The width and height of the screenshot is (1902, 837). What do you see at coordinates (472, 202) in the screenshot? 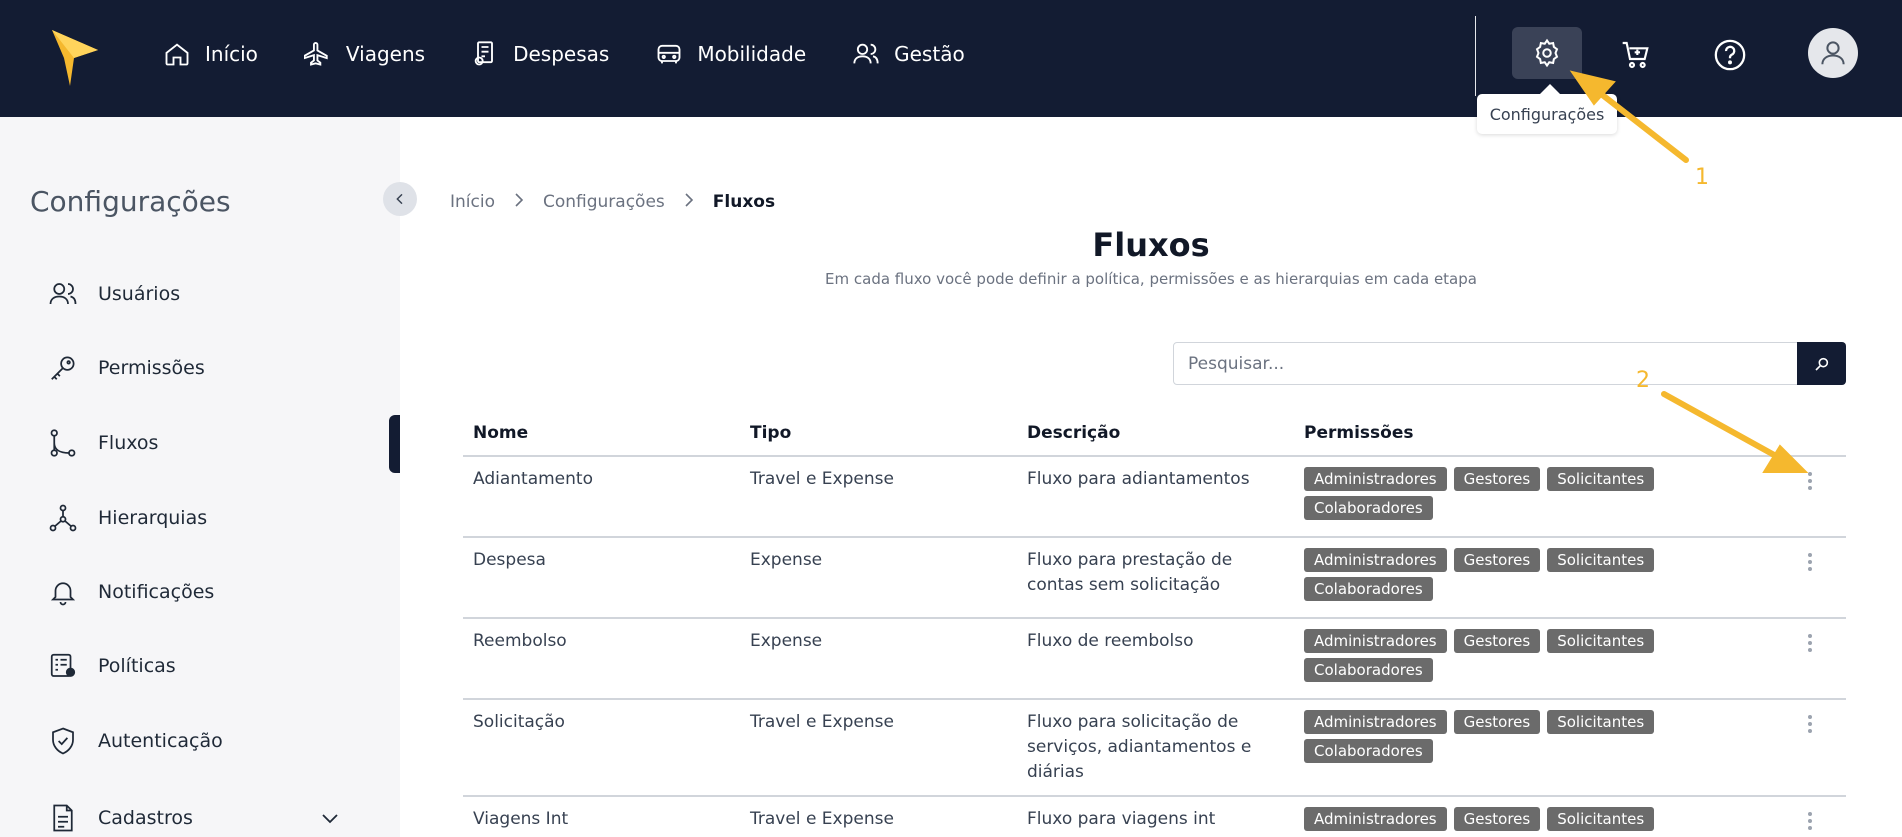
I see `breadcrumb-item-inicio: Início` at bounding box center [472, 202].